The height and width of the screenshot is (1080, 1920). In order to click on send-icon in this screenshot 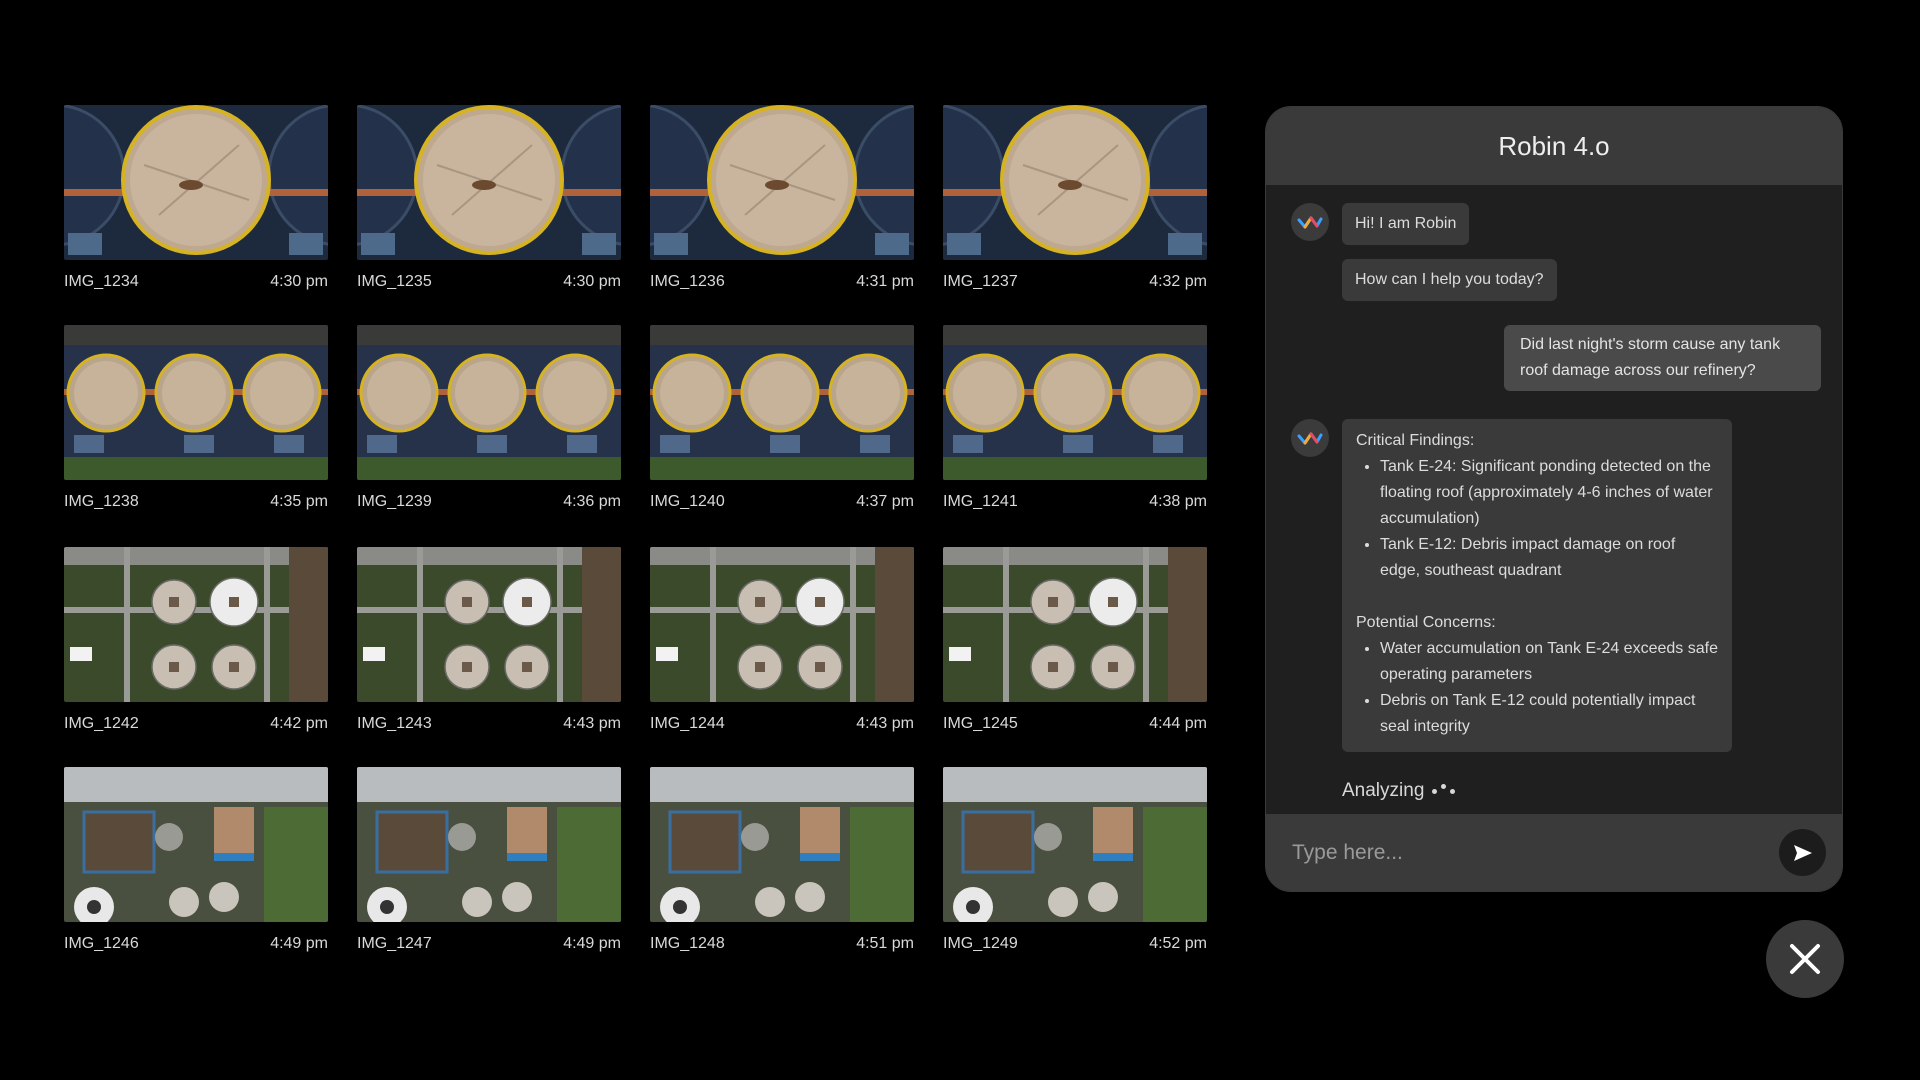, I will do `click(1802, 852)`.